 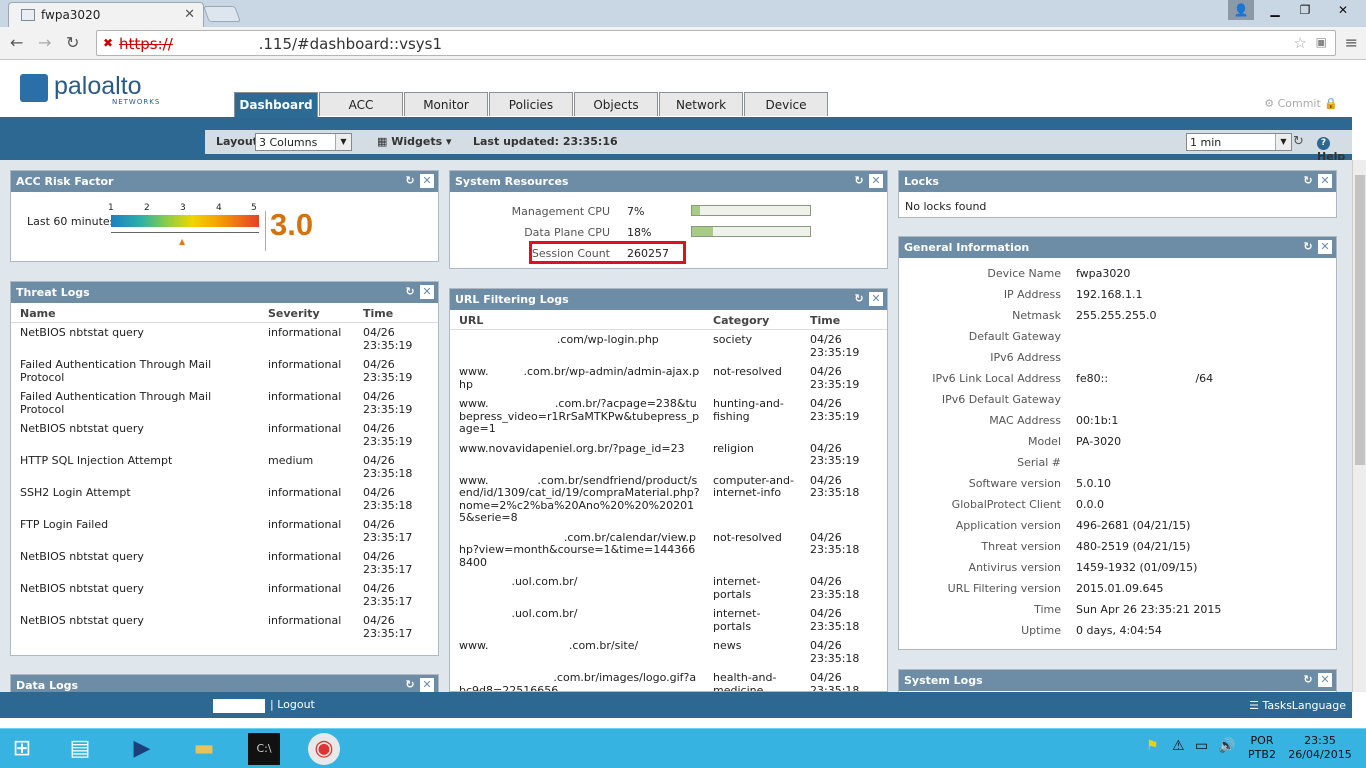 I want to click on risk-marker-icon: ▲, so click(x=182, y=241).